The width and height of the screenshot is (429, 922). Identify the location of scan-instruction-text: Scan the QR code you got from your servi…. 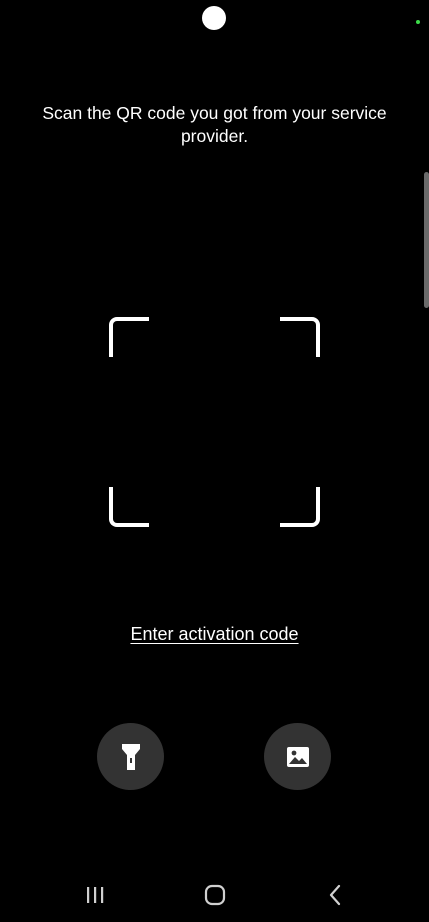
(214, 124).